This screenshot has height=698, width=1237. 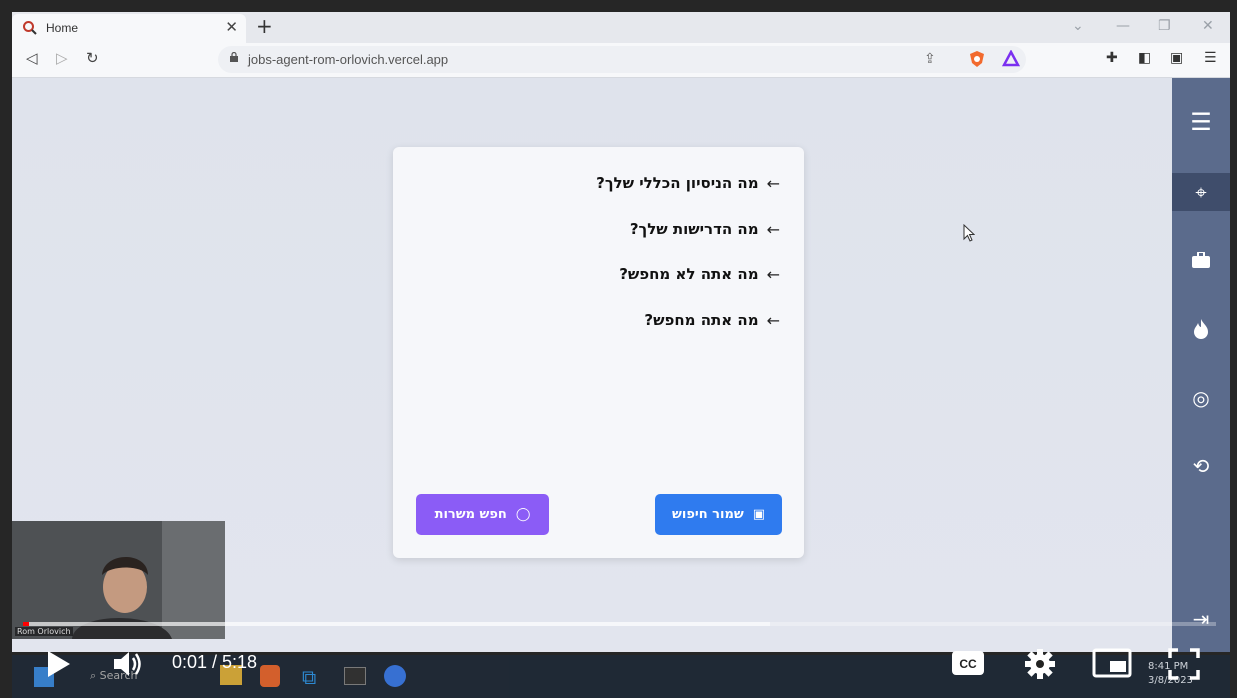 I want to click on app-icon, so click(x=395, y=676).